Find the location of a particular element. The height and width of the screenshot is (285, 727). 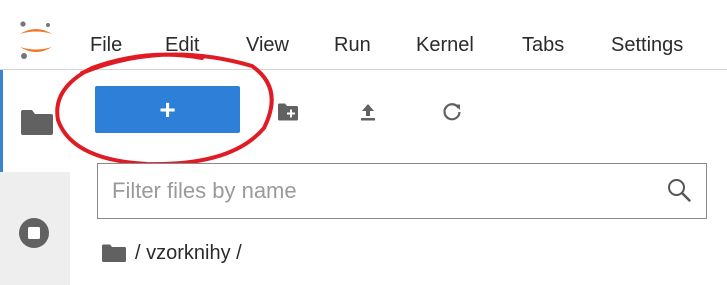

left-sidebar is located at coordinates (35, 177).